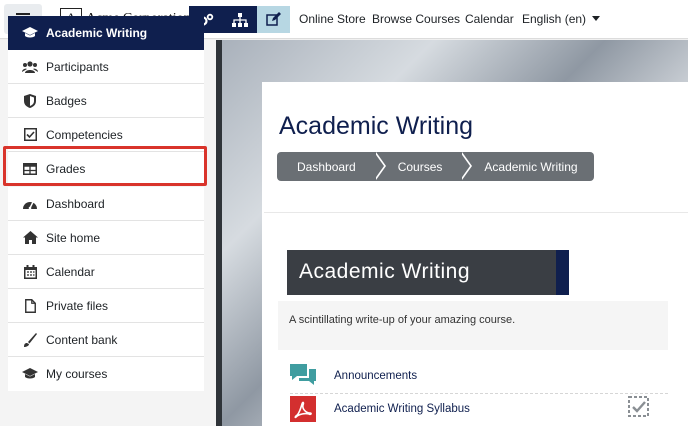 The width and height of the screenshot is (688, 426). What do you see at coordinates (332, 19) in the screenshot?
I see `nav-online-store: Online Store` at bounding box center [332, 19].